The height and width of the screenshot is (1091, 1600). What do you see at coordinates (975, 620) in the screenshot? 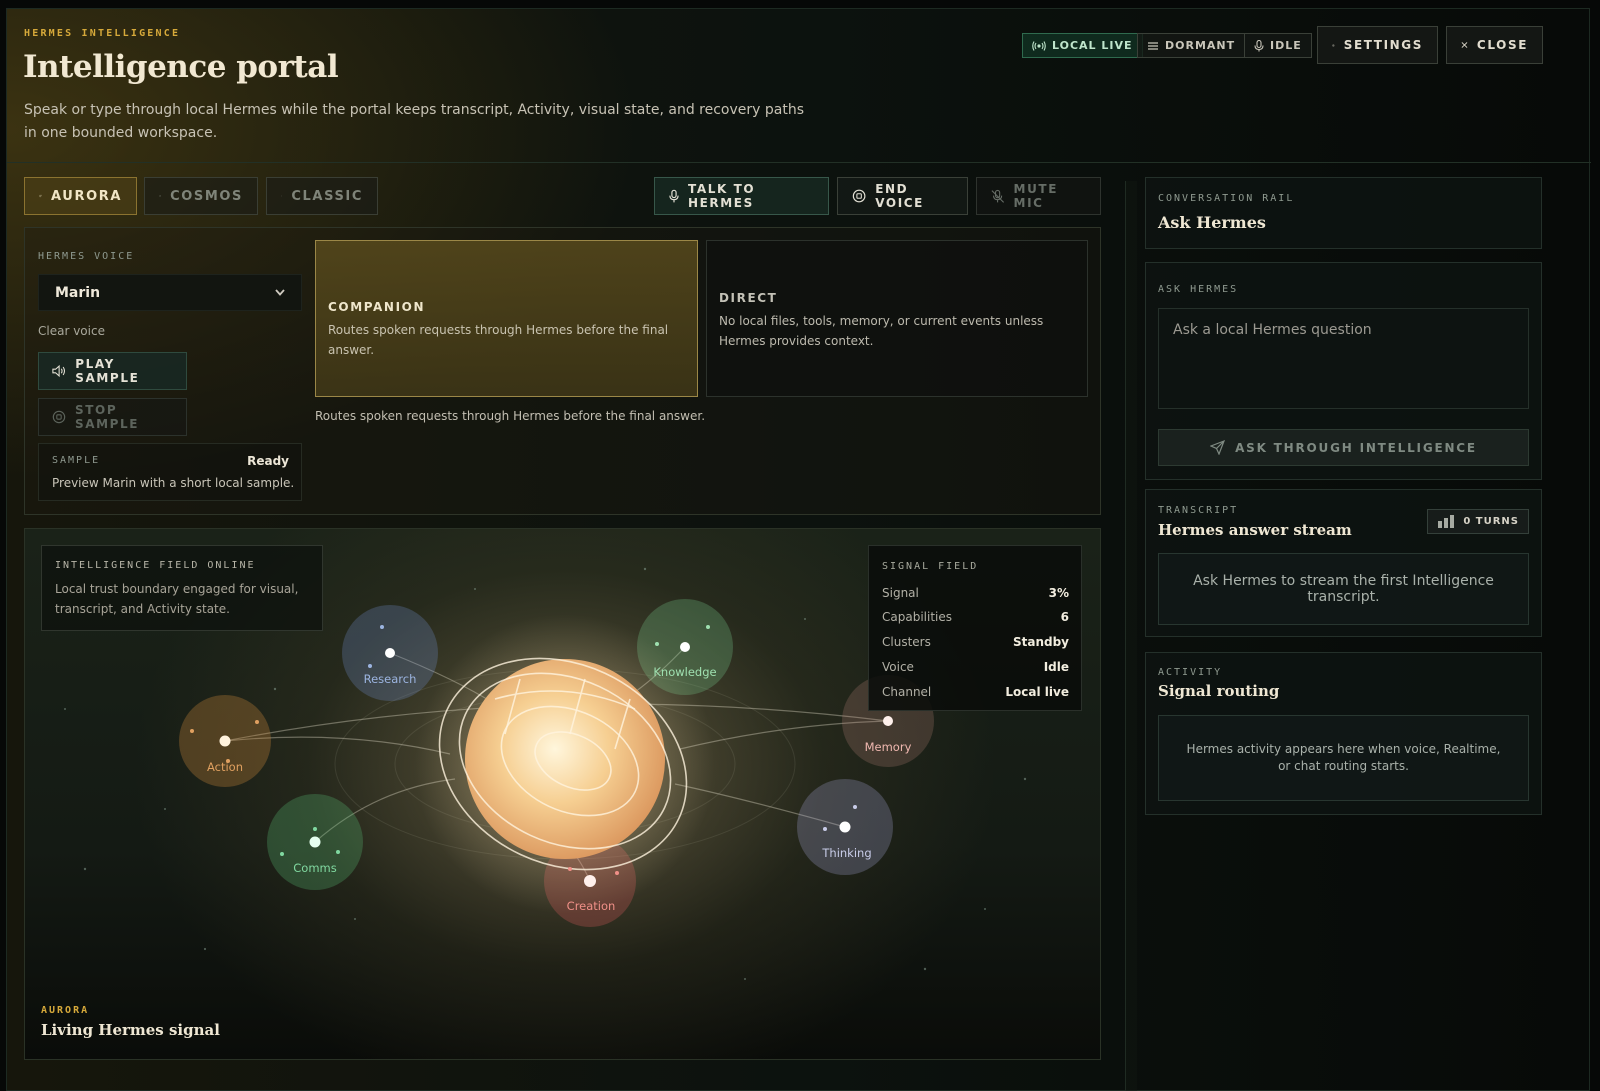
I see `signal-row: Capabilities 6` at bounding box center [975, 620].